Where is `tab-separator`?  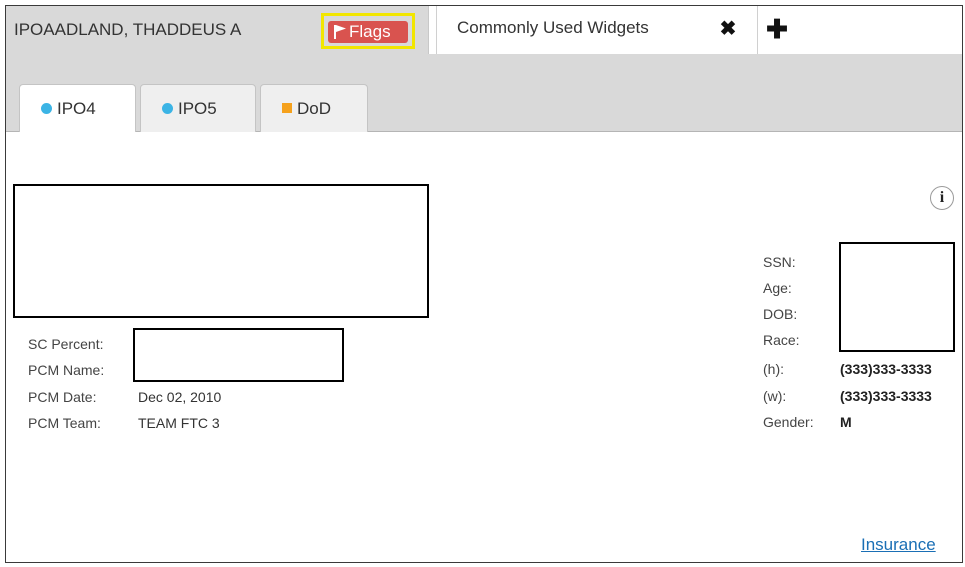
tab-separator is located at coordinates (432, 30).